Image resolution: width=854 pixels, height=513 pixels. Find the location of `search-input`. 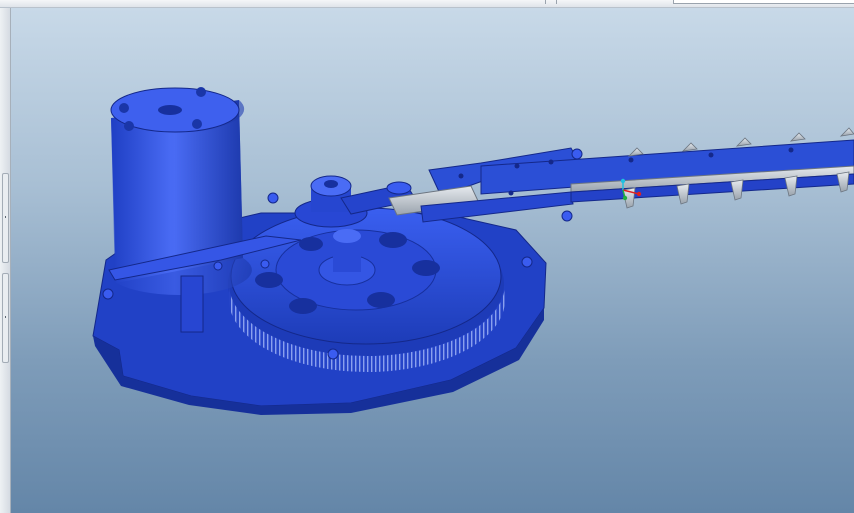

search-input is located at coordinates (763, 2).